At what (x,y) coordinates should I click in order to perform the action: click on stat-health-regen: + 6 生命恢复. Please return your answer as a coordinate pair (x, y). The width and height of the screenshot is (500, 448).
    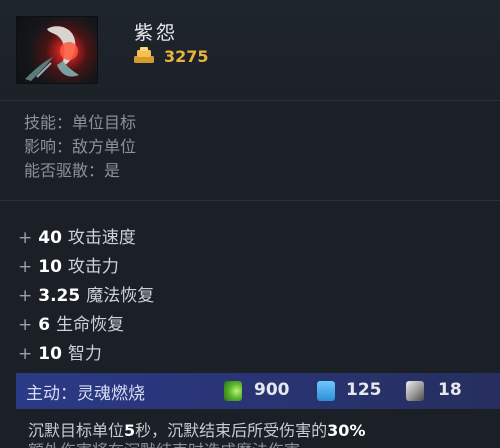
    Looking at the image, I should click on (86, 325).